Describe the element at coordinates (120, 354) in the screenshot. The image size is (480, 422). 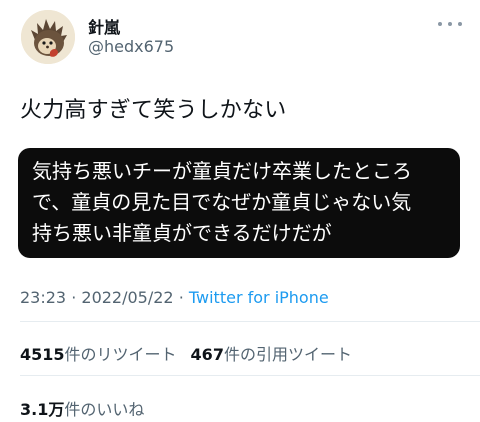
I see `retweets-label: 件のリツイート` at that location.